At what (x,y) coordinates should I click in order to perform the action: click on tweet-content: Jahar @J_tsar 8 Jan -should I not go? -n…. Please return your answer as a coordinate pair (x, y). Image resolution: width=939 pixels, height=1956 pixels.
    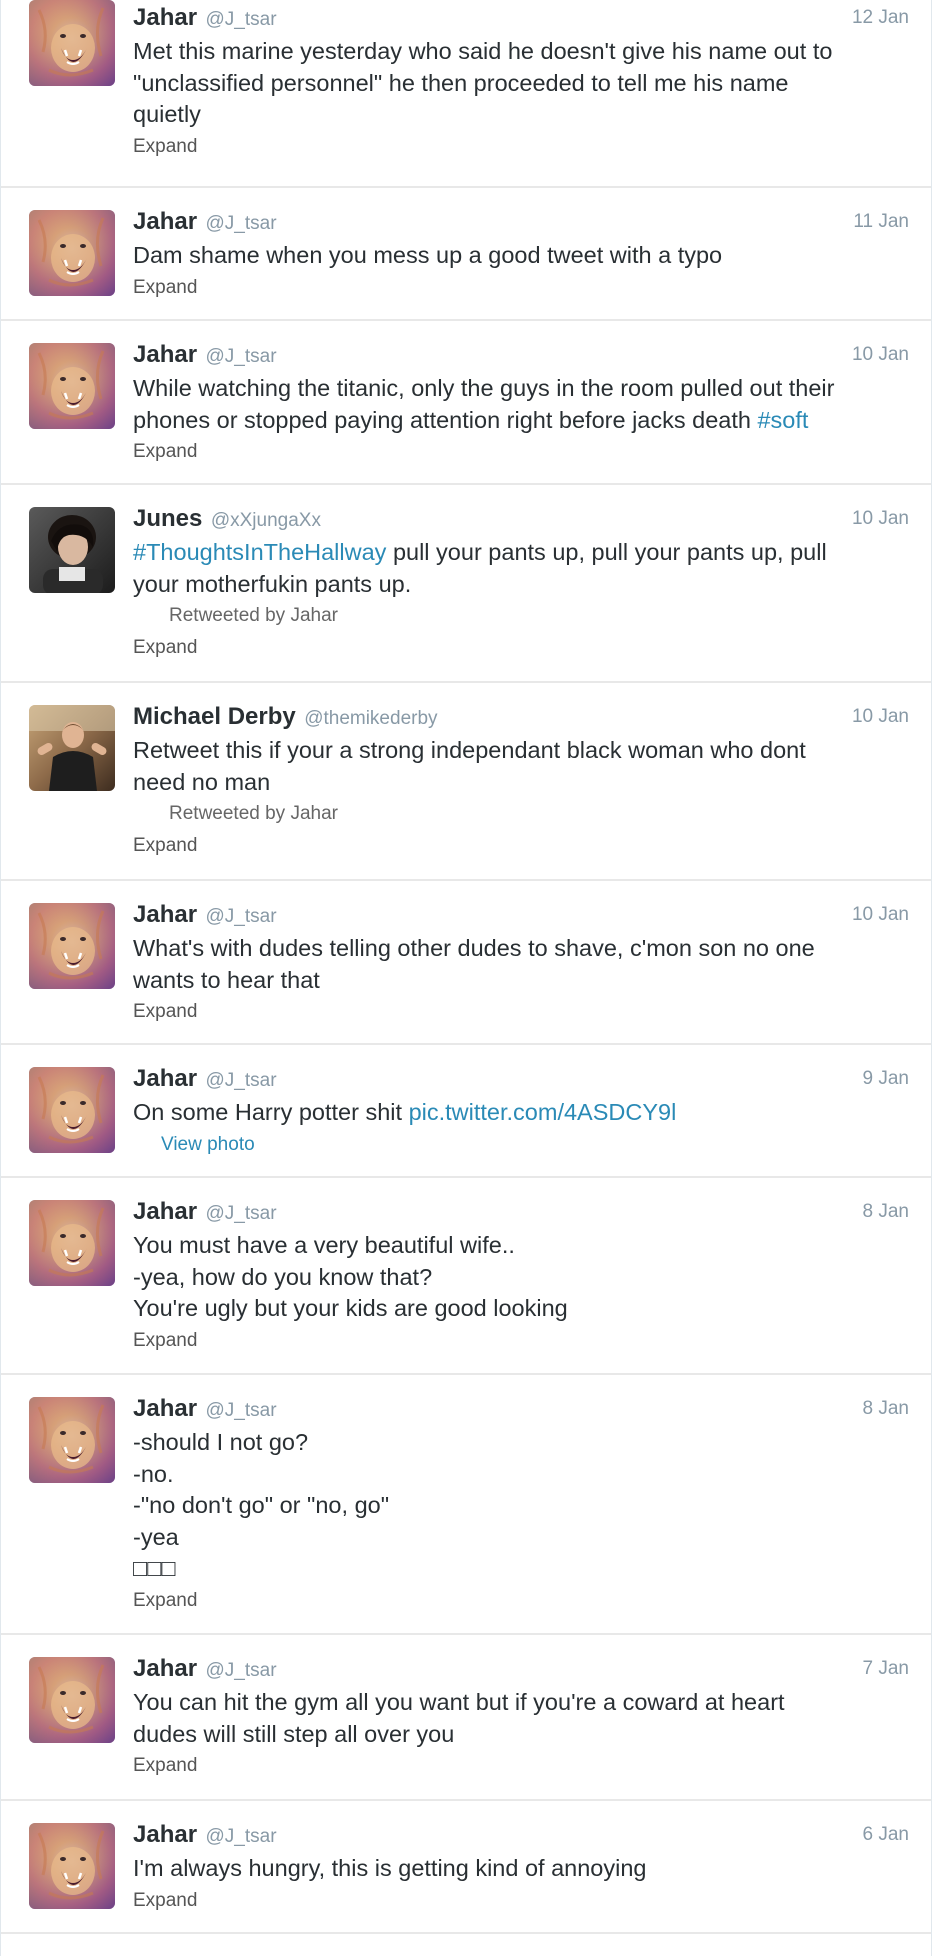
    Looking at the image, I should click on (521, 1504).